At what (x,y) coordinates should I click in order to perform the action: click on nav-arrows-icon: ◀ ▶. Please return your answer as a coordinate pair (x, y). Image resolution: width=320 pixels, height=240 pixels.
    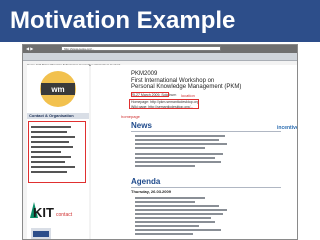
    Looking at the image, I should click on (29, 48).